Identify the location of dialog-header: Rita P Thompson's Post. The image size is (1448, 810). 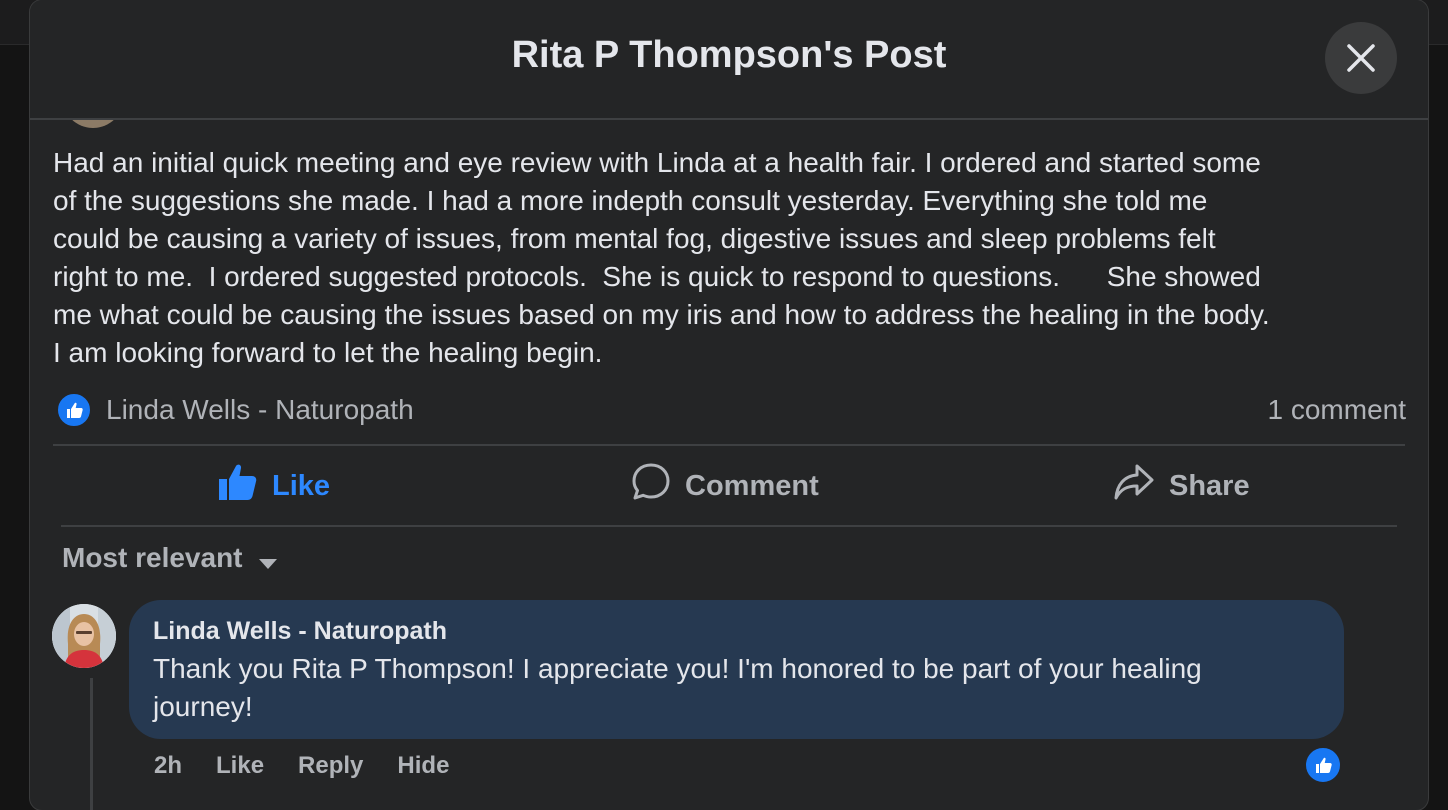
(729, 60).